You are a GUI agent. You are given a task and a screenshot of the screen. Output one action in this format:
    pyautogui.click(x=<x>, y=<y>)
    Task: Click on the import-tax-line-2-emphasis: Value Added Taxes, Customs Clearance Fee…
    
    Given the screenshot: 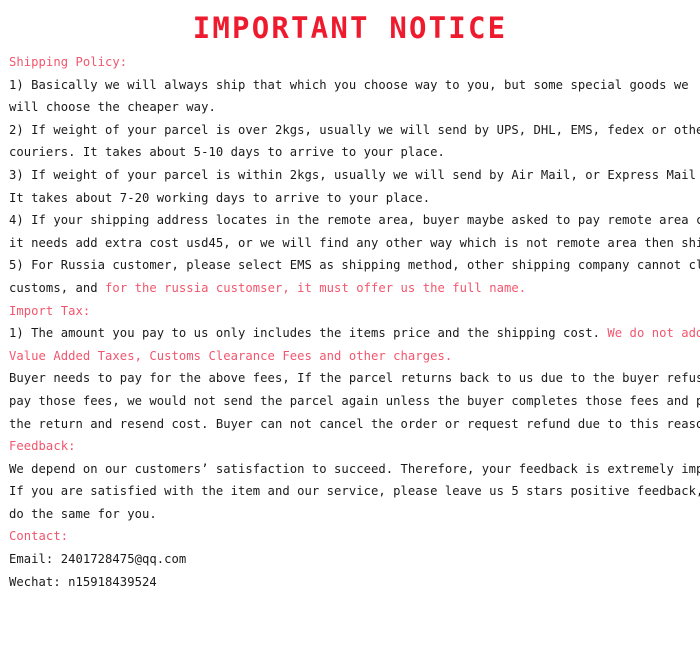 What is the action you would take?
    pyautogui.click(x=231, y=355)
    